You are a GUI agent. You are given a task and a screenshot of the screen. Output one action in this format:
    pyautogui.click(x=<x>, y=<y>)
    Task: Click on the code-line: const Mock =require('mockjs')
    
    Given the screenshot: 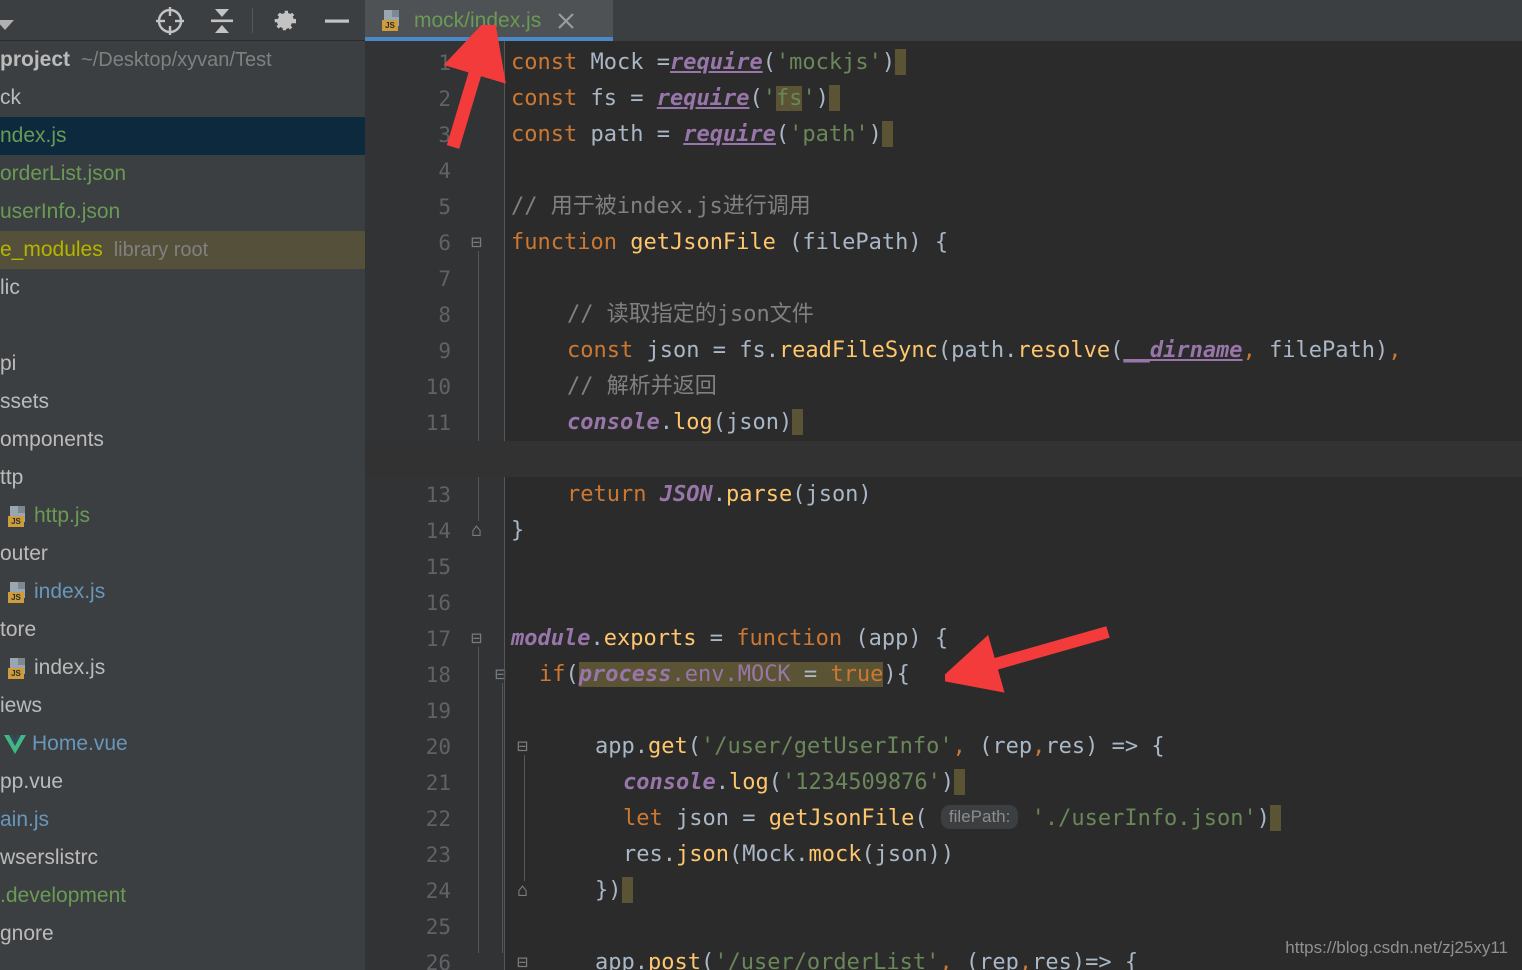 What is the action you would take?
    pyautogui.click(x=709, y=63)
    